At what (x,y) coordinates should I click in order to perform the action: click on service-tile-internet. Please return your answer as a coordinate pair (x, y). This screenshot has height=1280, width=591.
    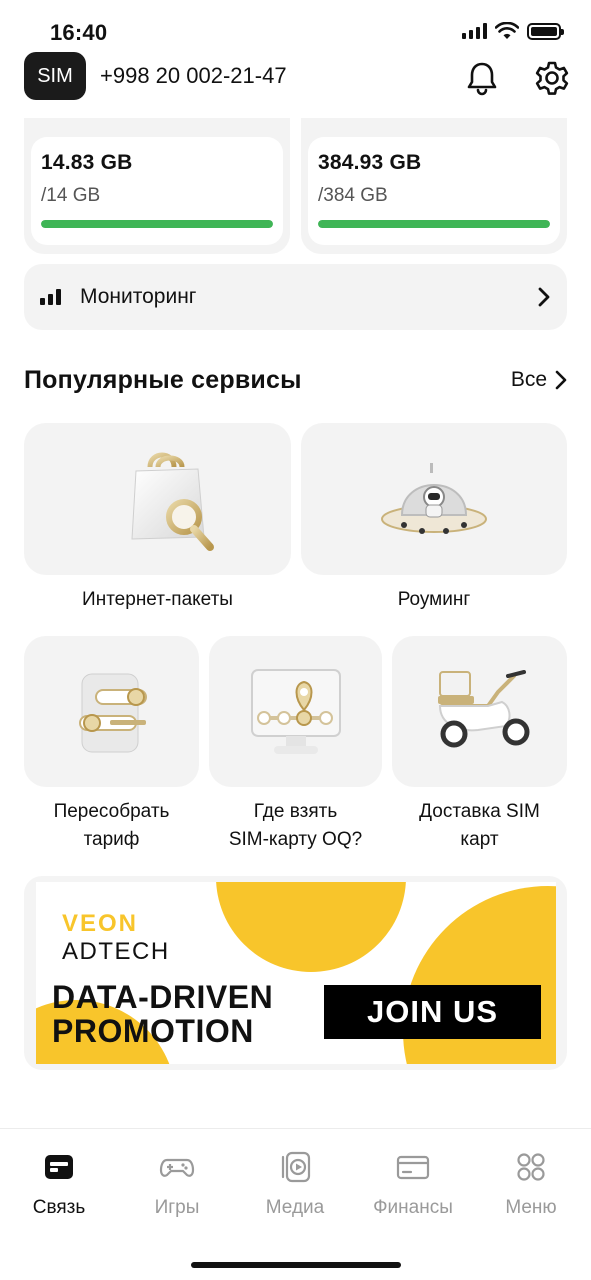
    Looking at the image, I should click on (157, 499).